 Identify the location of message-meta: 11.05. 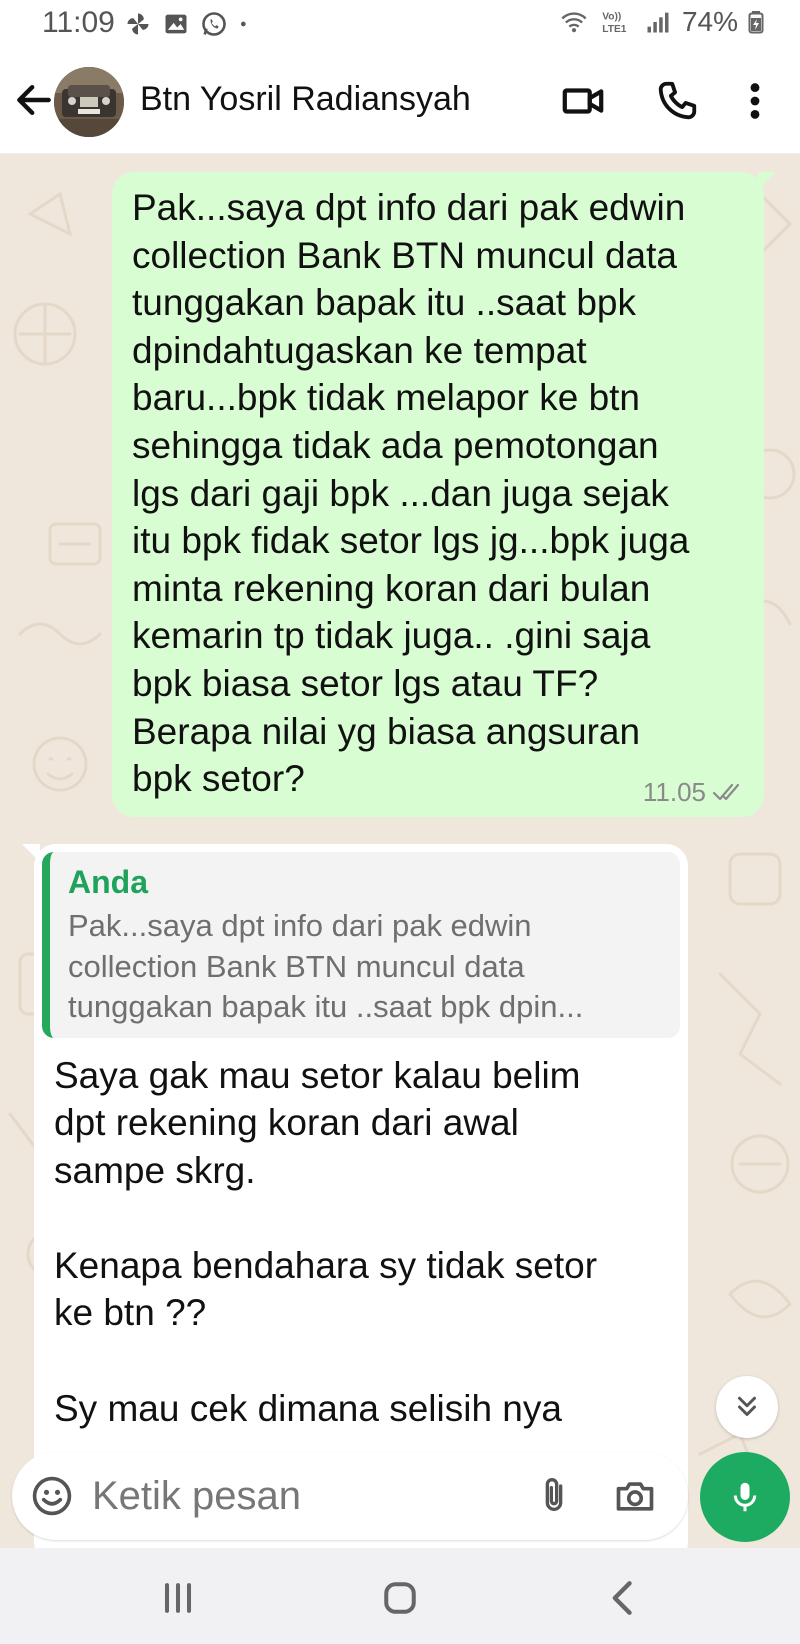
(694, 792).